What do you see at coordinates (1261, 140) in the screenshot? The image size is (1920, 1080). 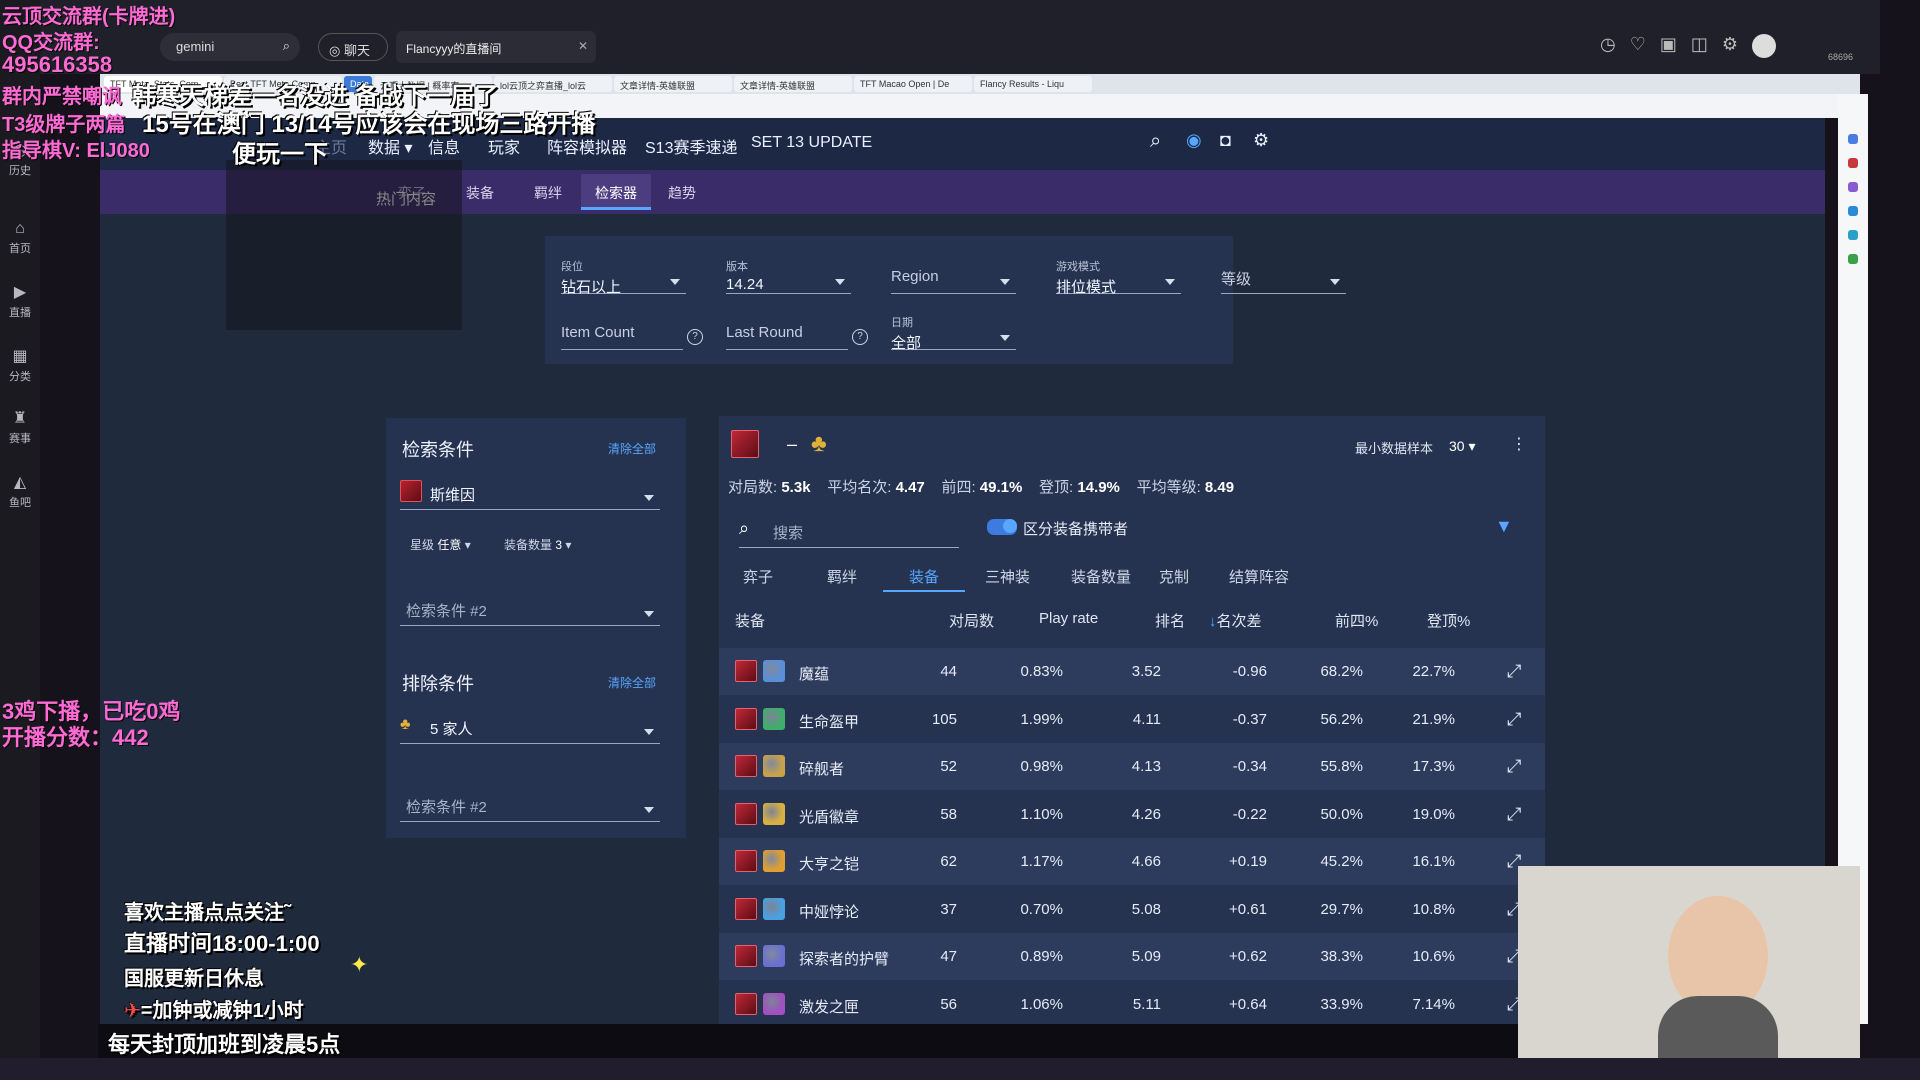 I see `gear-icon: ⚙` at bounding box center [1261, 140].